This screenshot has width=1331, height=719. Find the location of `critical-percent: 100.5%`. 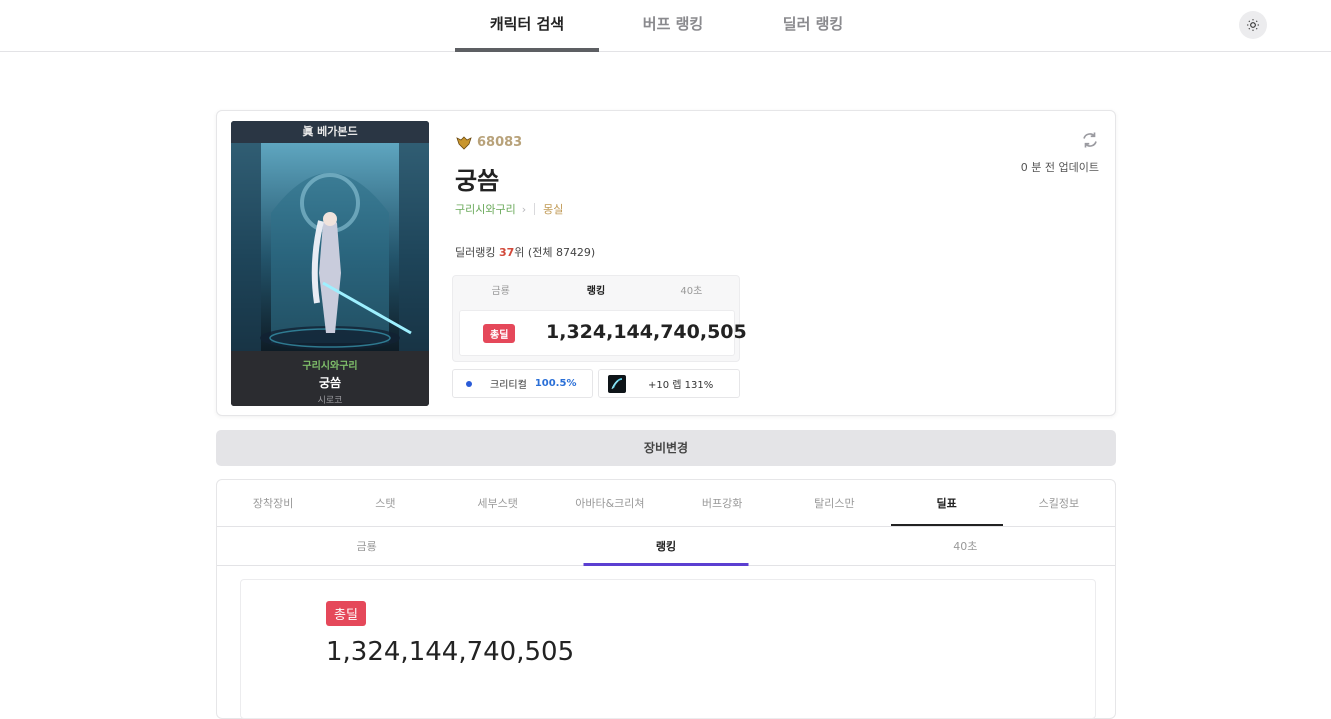

critical-percent: 100.5% is located at coordinates (555, 383).